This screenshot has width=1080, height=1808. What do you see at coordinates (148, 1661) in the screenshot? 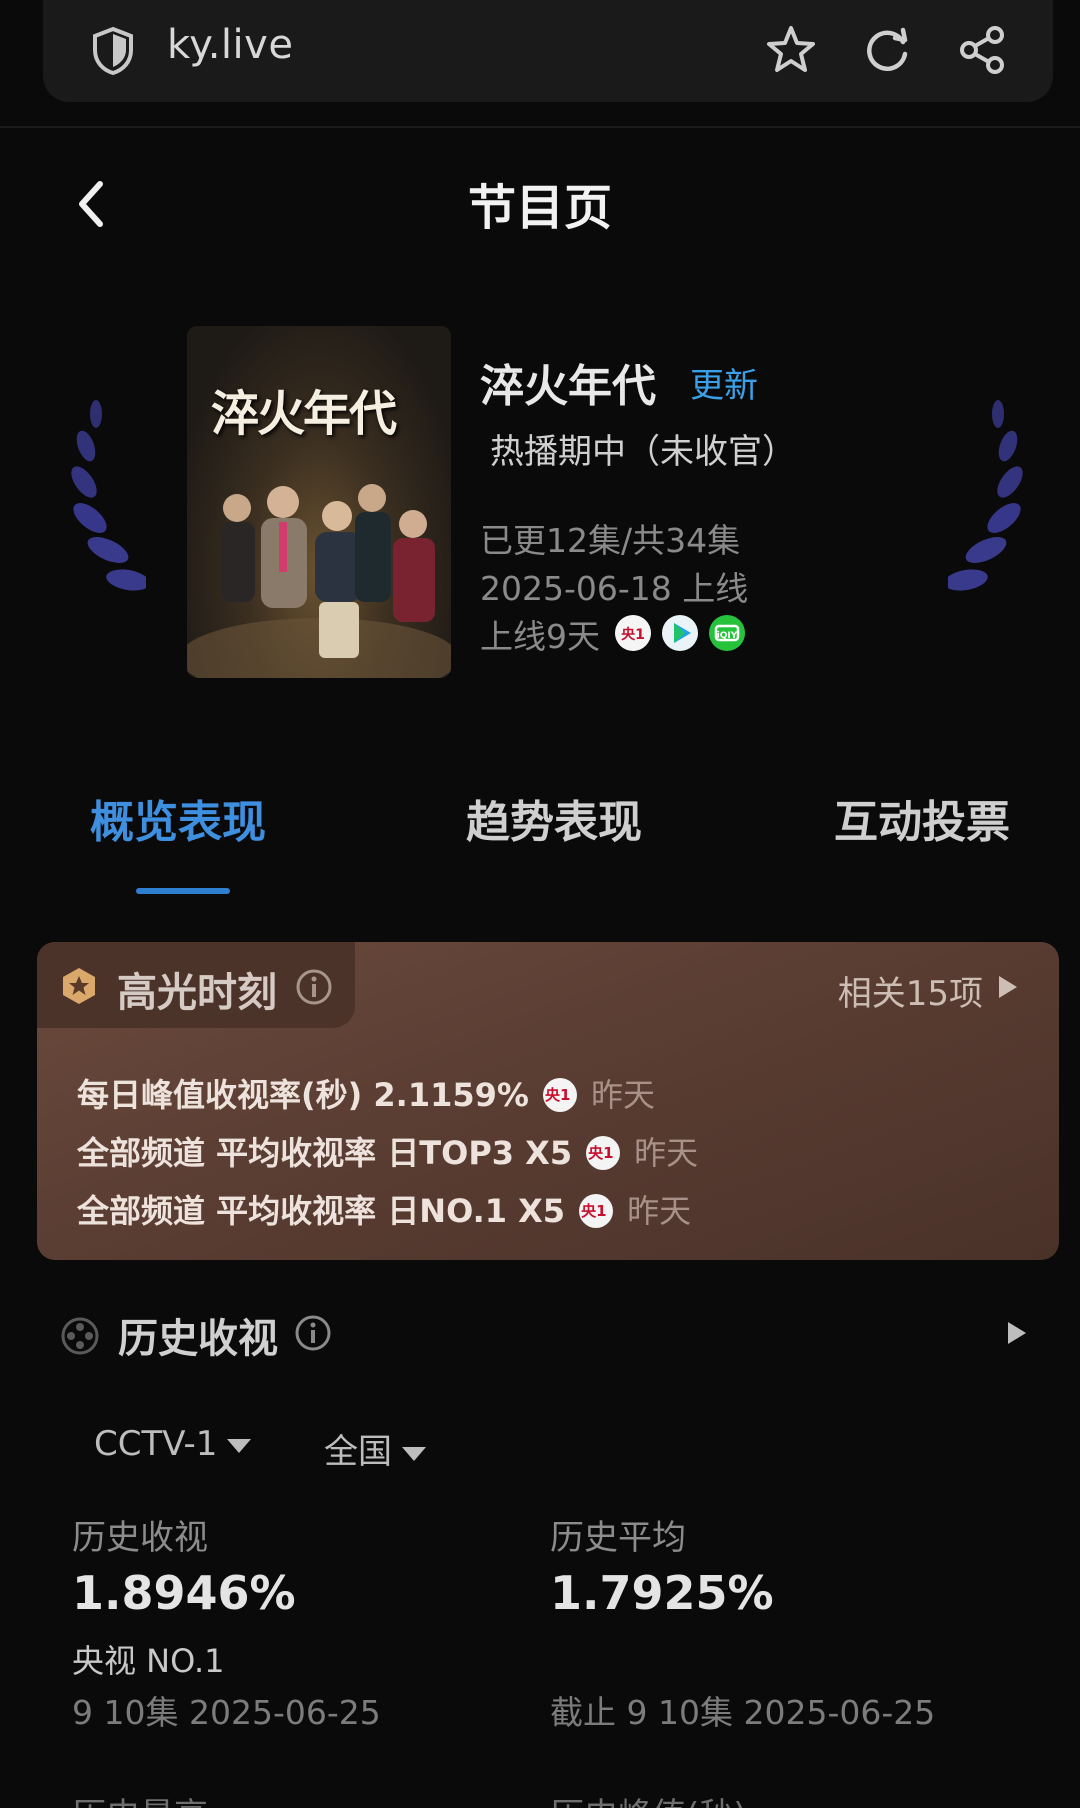
I see `stat-rank: 央视 NO.1` at bounding box center [148, 1661].